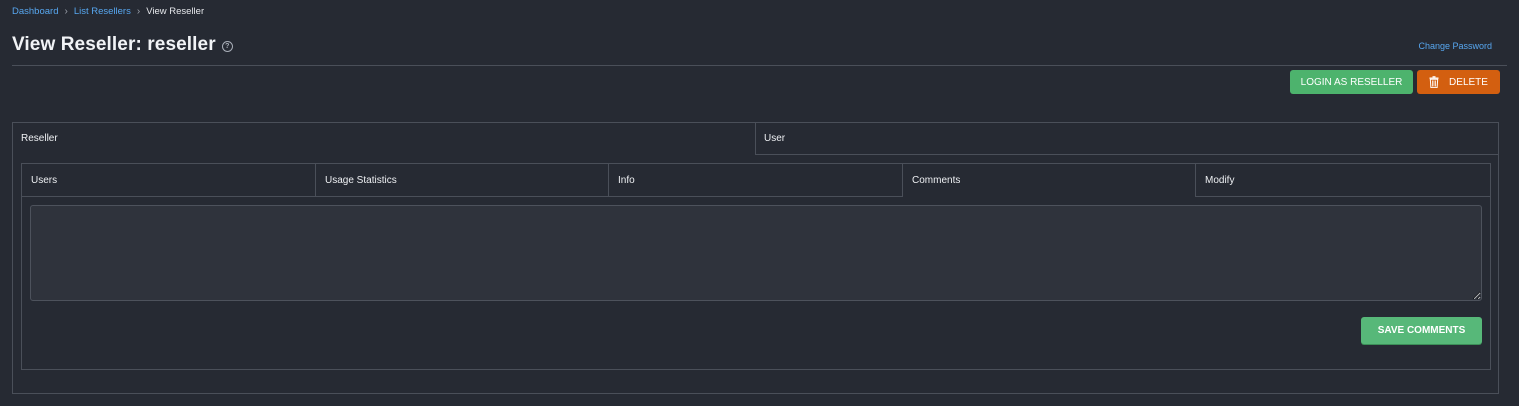 This screenshot has width=1519, height=406. What do you see at coordinates (462, 180) in the screenshot?
I see `tab-usage-statistics: Usage Statistics` at bounding box center [462, 180].